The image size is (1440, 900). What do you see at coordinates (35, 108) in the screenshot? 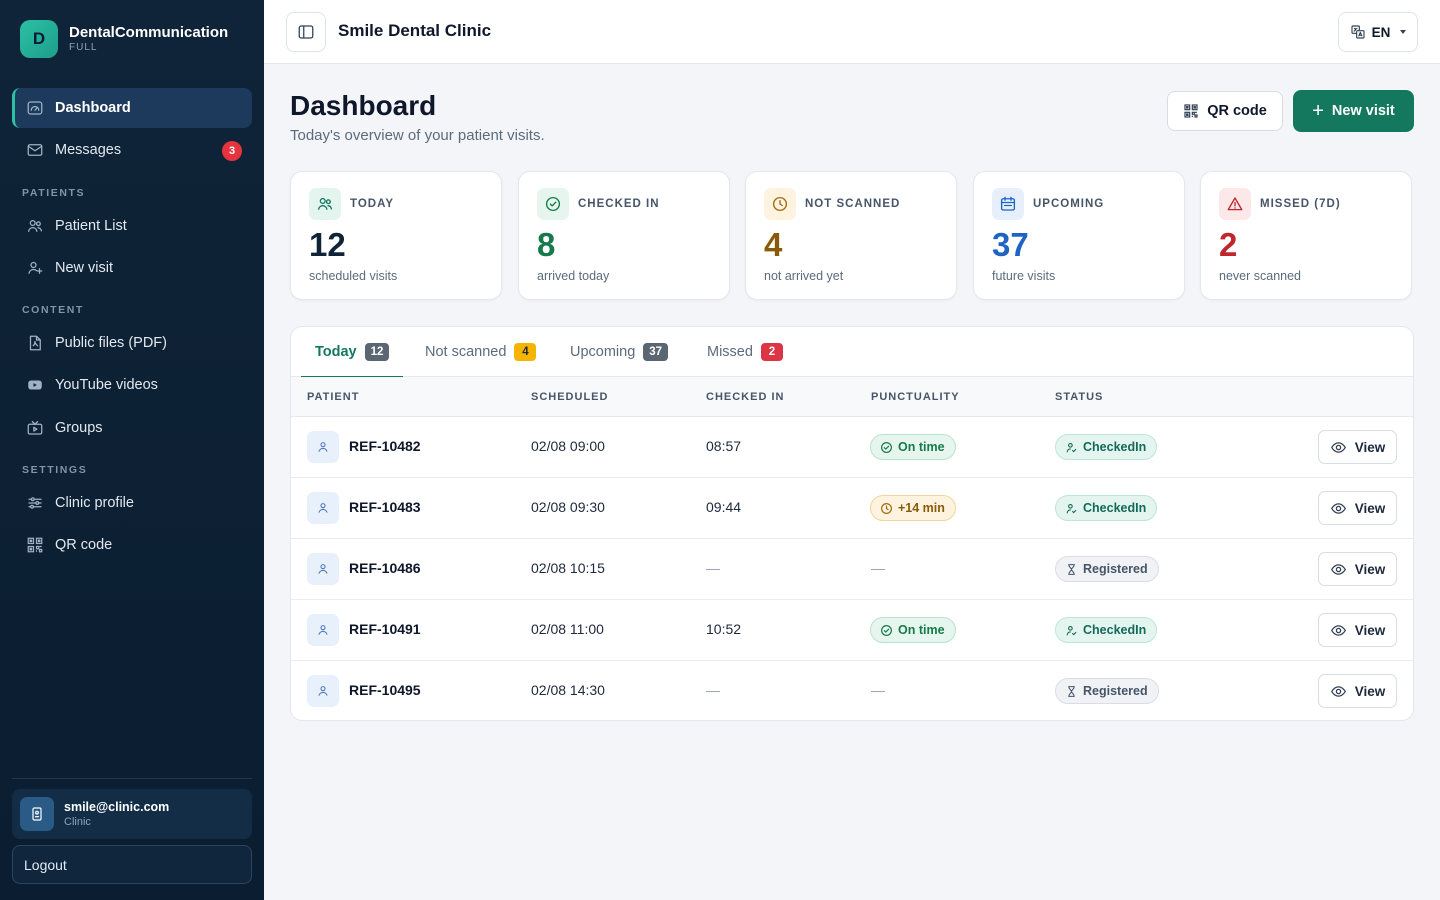
I see `gauge-icon` at bounding box center [35, 108].